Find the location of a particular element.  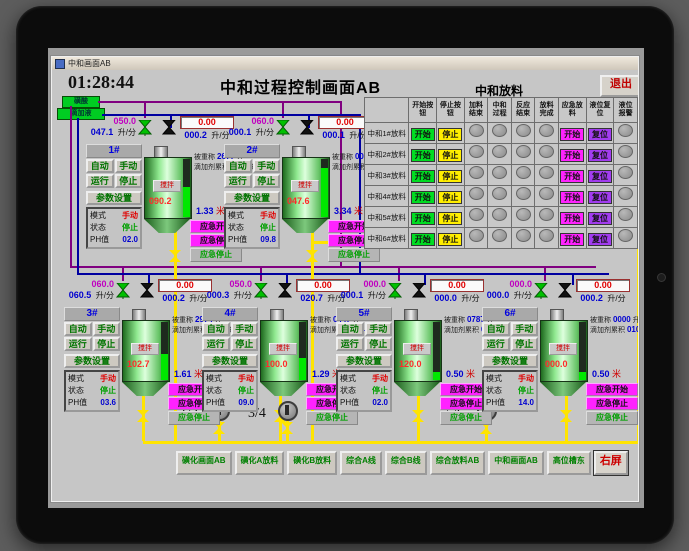

level-fill is located at coordinates (582, 375).